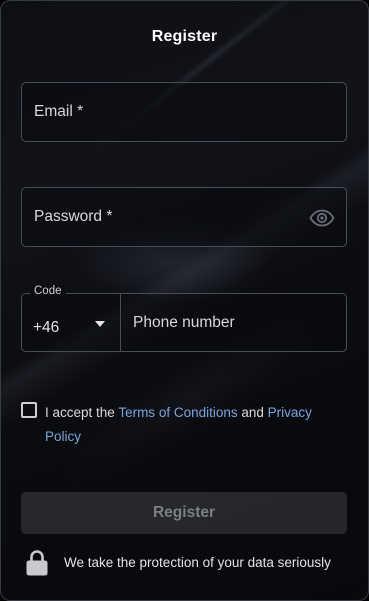 Image resolution: width=369 pixels, height=601 pixels. Describe the element at coordinates (100, 324) in the screenshot. I see `chevron-down-icon` at that location.